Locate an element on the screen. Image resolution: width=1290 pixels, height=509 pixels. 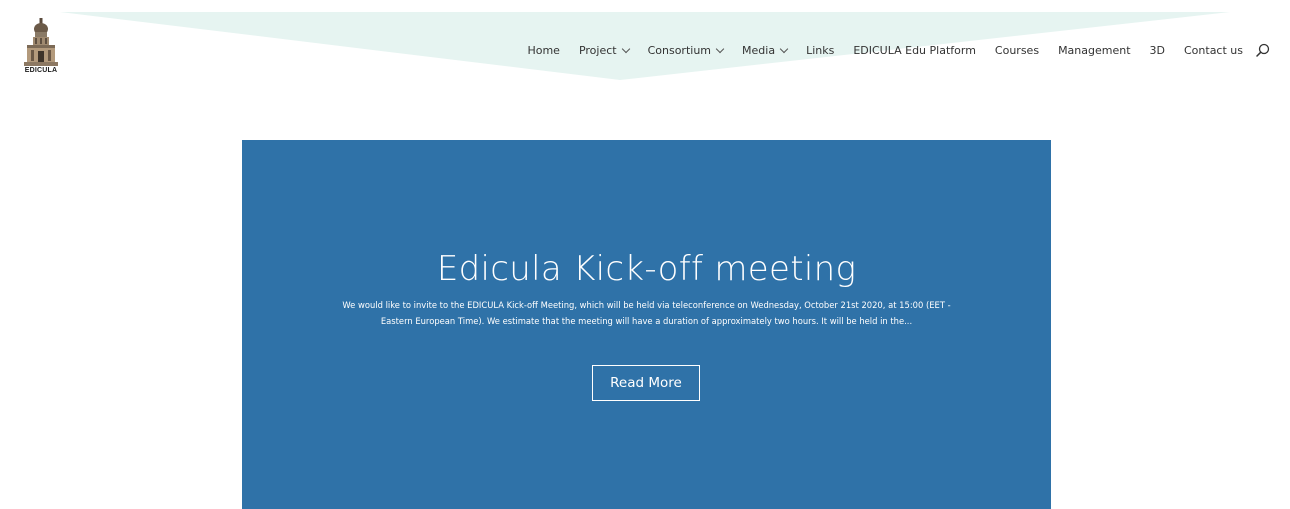
nav-item-project: Project is located at coordinates (604, 50).